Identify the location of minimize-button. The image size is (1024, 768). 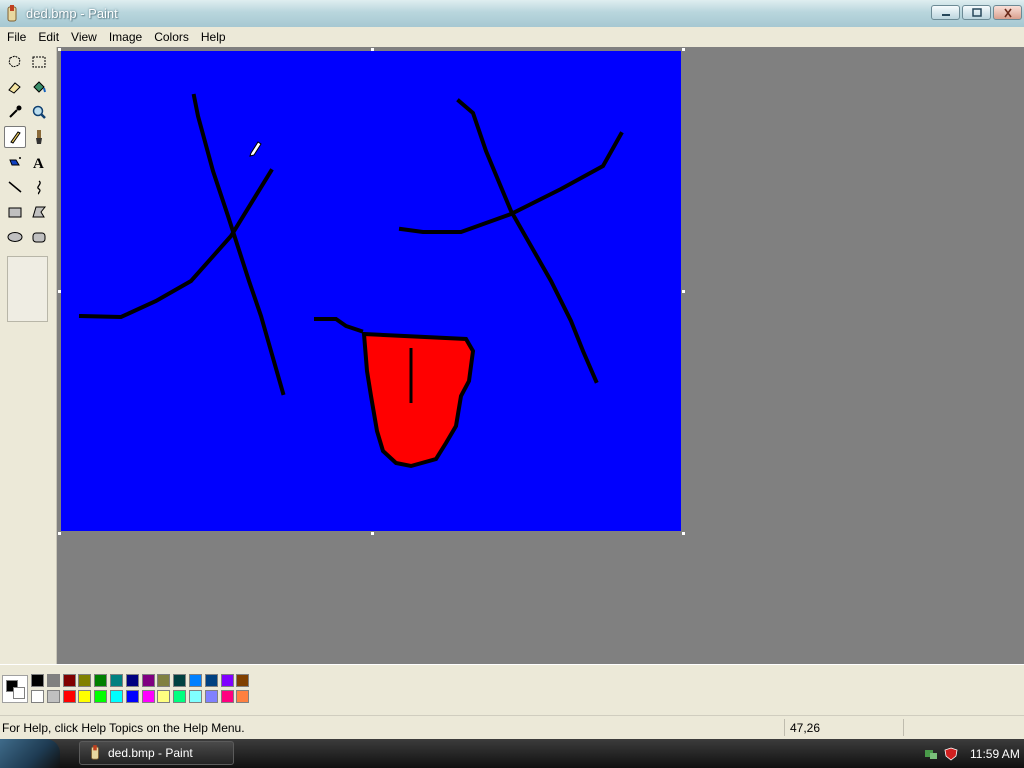
(945, 12).